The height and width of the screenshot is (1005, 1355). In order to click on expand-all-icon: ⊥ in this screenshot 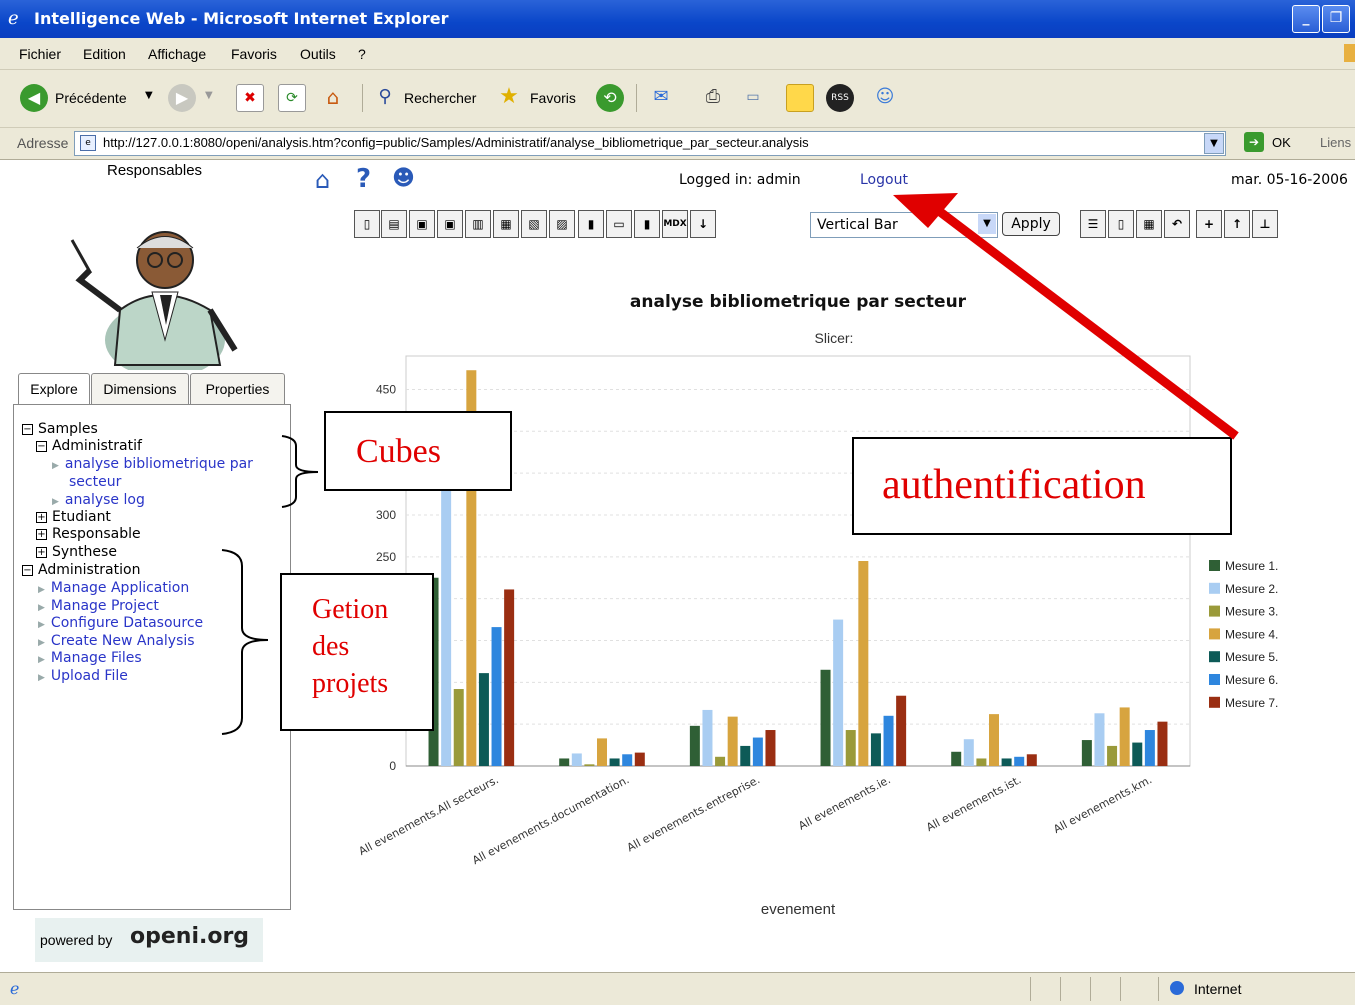, I will do `click(1265, 224)`.